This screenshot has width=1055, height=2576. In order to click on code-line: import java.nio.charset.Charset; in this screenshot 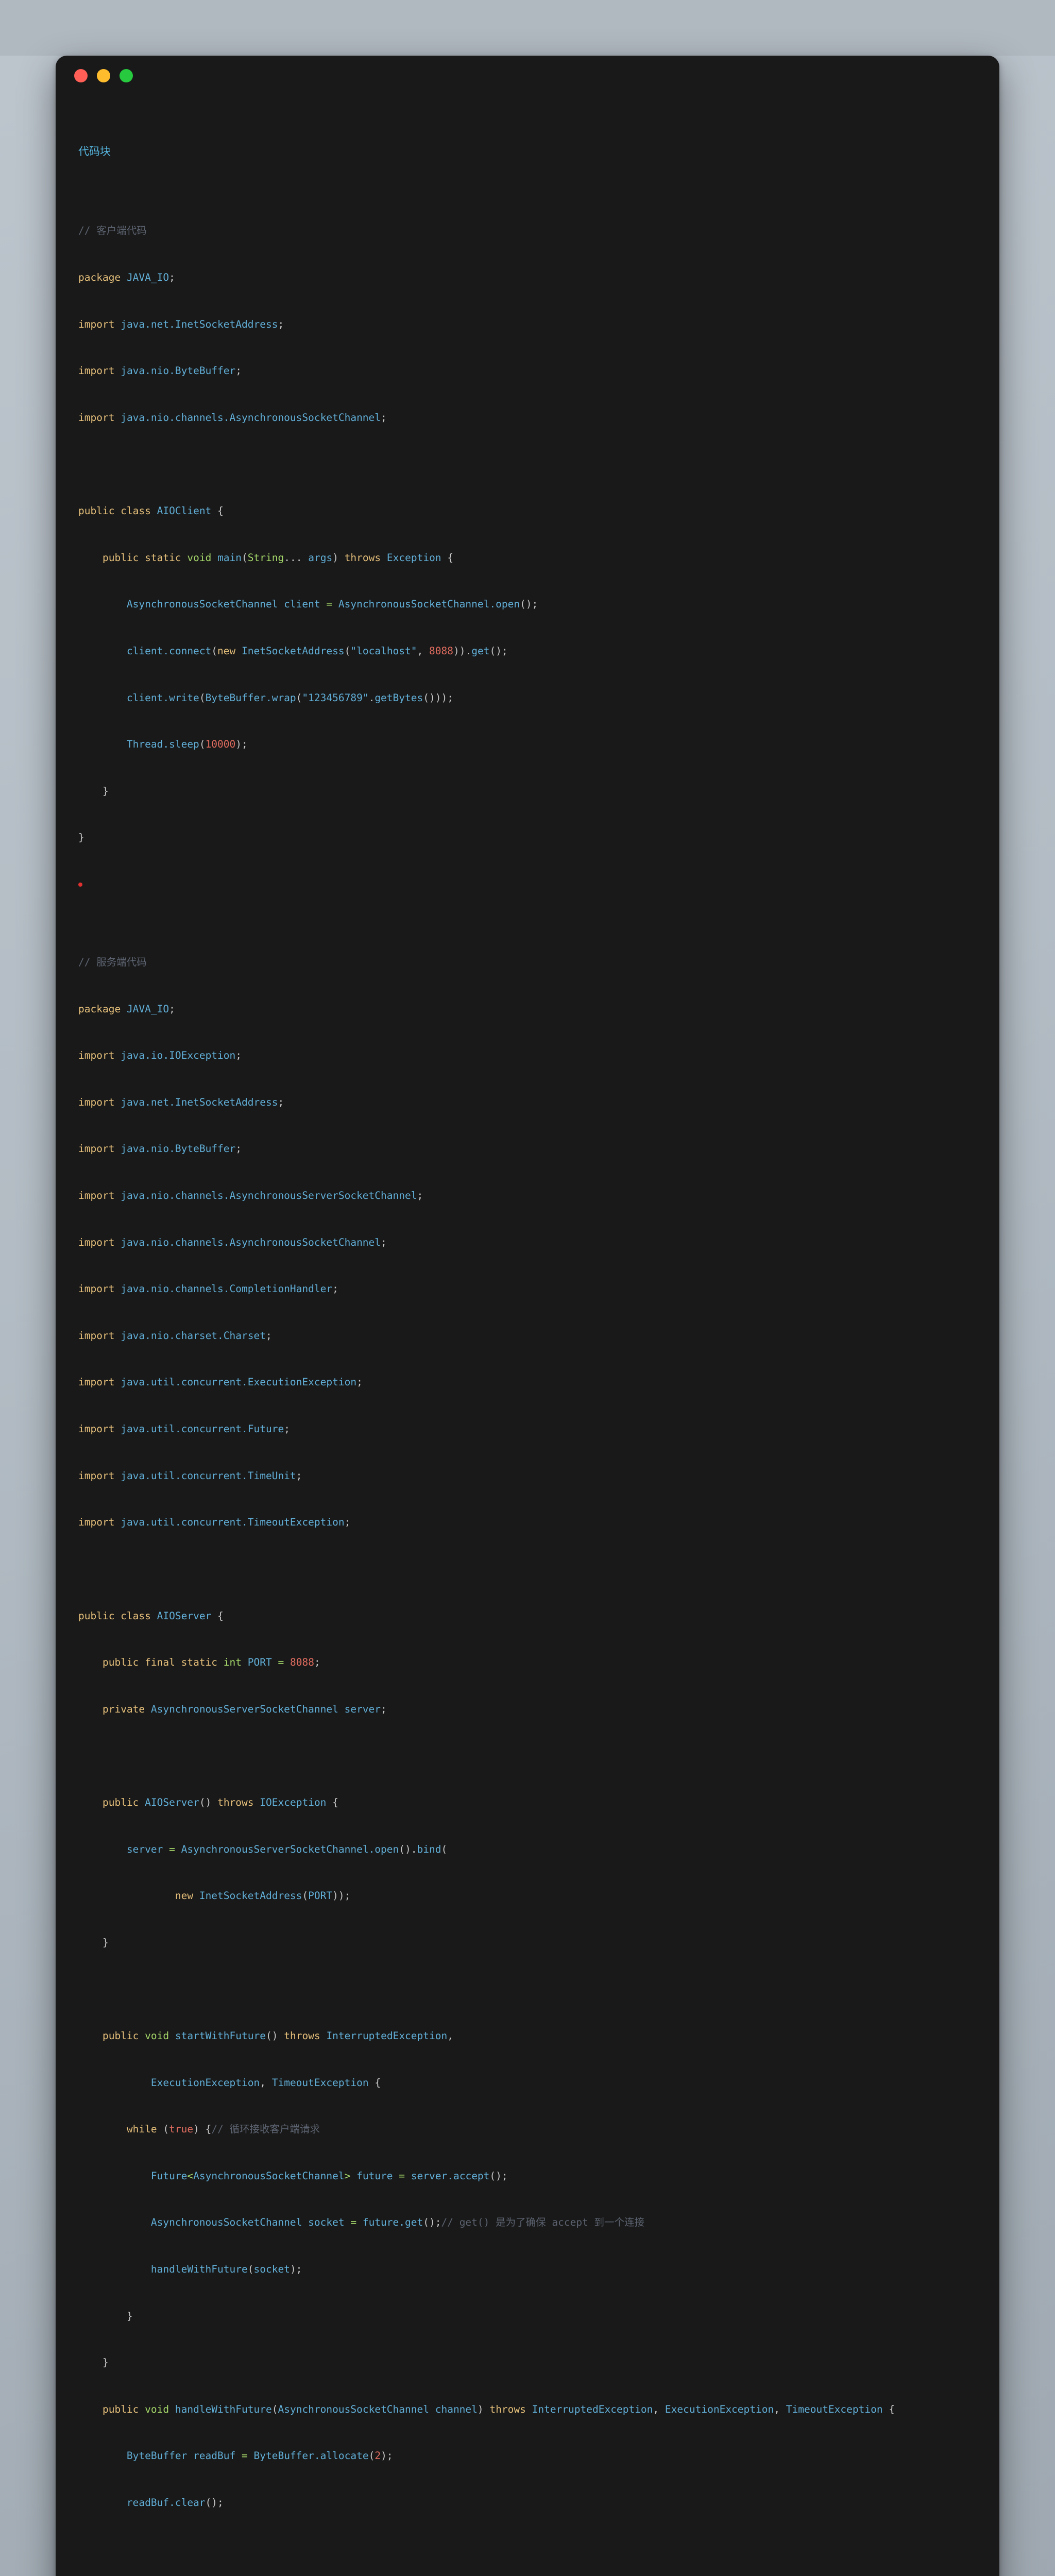, I will do `click(175, 1335)`.